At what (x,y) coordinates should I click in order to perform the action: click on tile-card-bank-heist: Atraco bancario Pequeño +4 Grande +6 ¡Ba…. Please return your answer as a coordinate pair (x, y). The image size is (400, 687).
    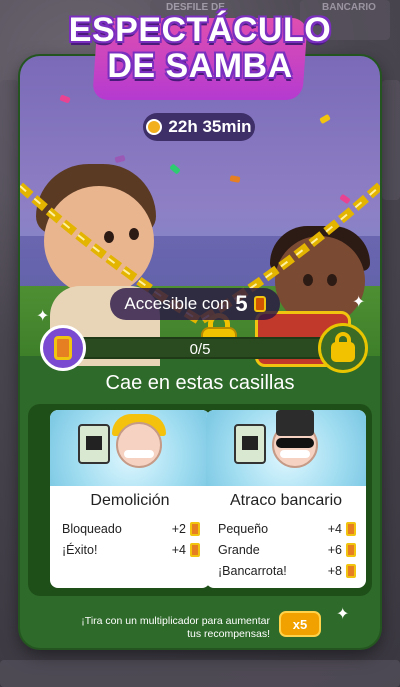
    Looking at the image, I should click on (286, 499).